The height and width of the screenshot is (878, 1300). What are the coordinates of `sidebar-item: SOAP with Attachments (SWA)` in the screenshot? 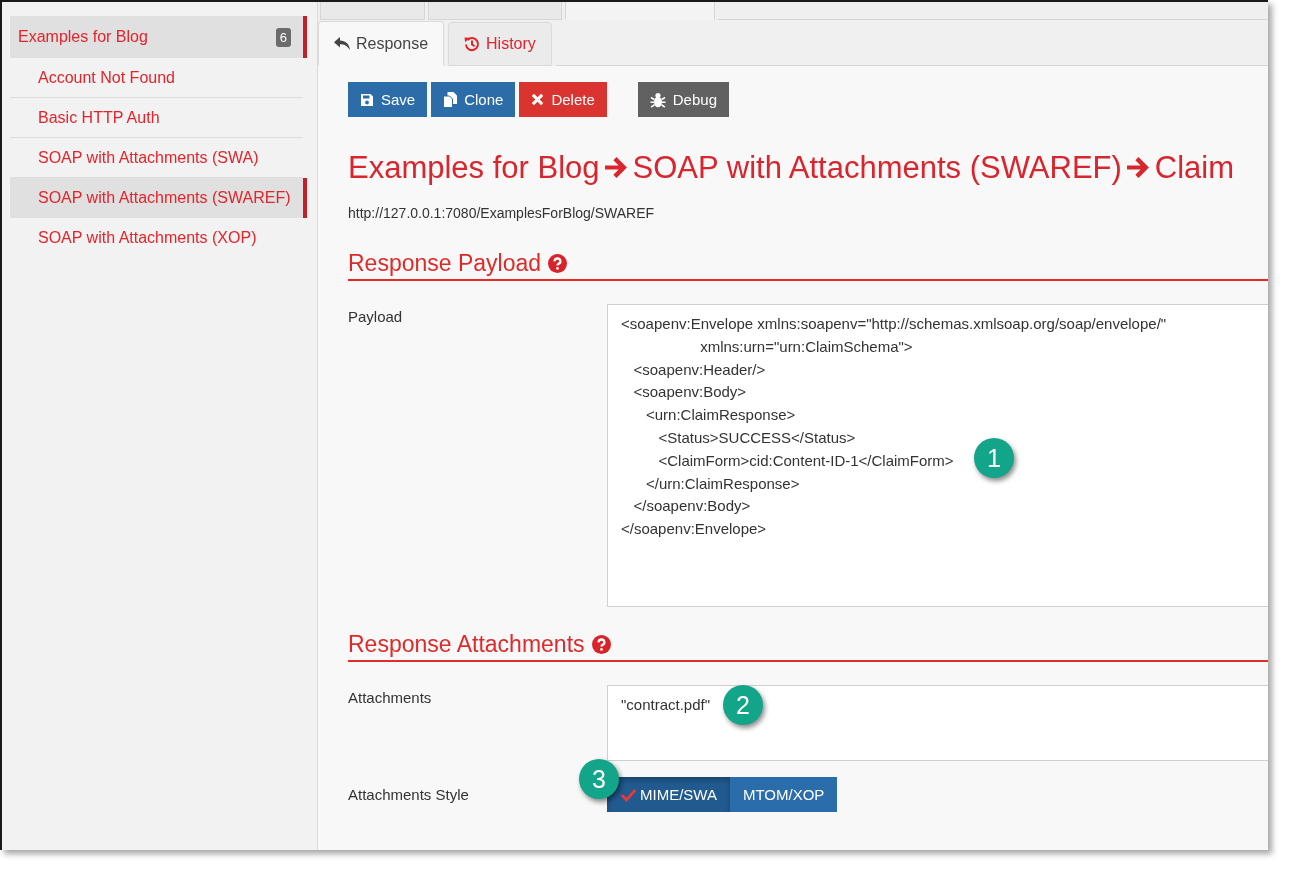 It's located at (158, 158).